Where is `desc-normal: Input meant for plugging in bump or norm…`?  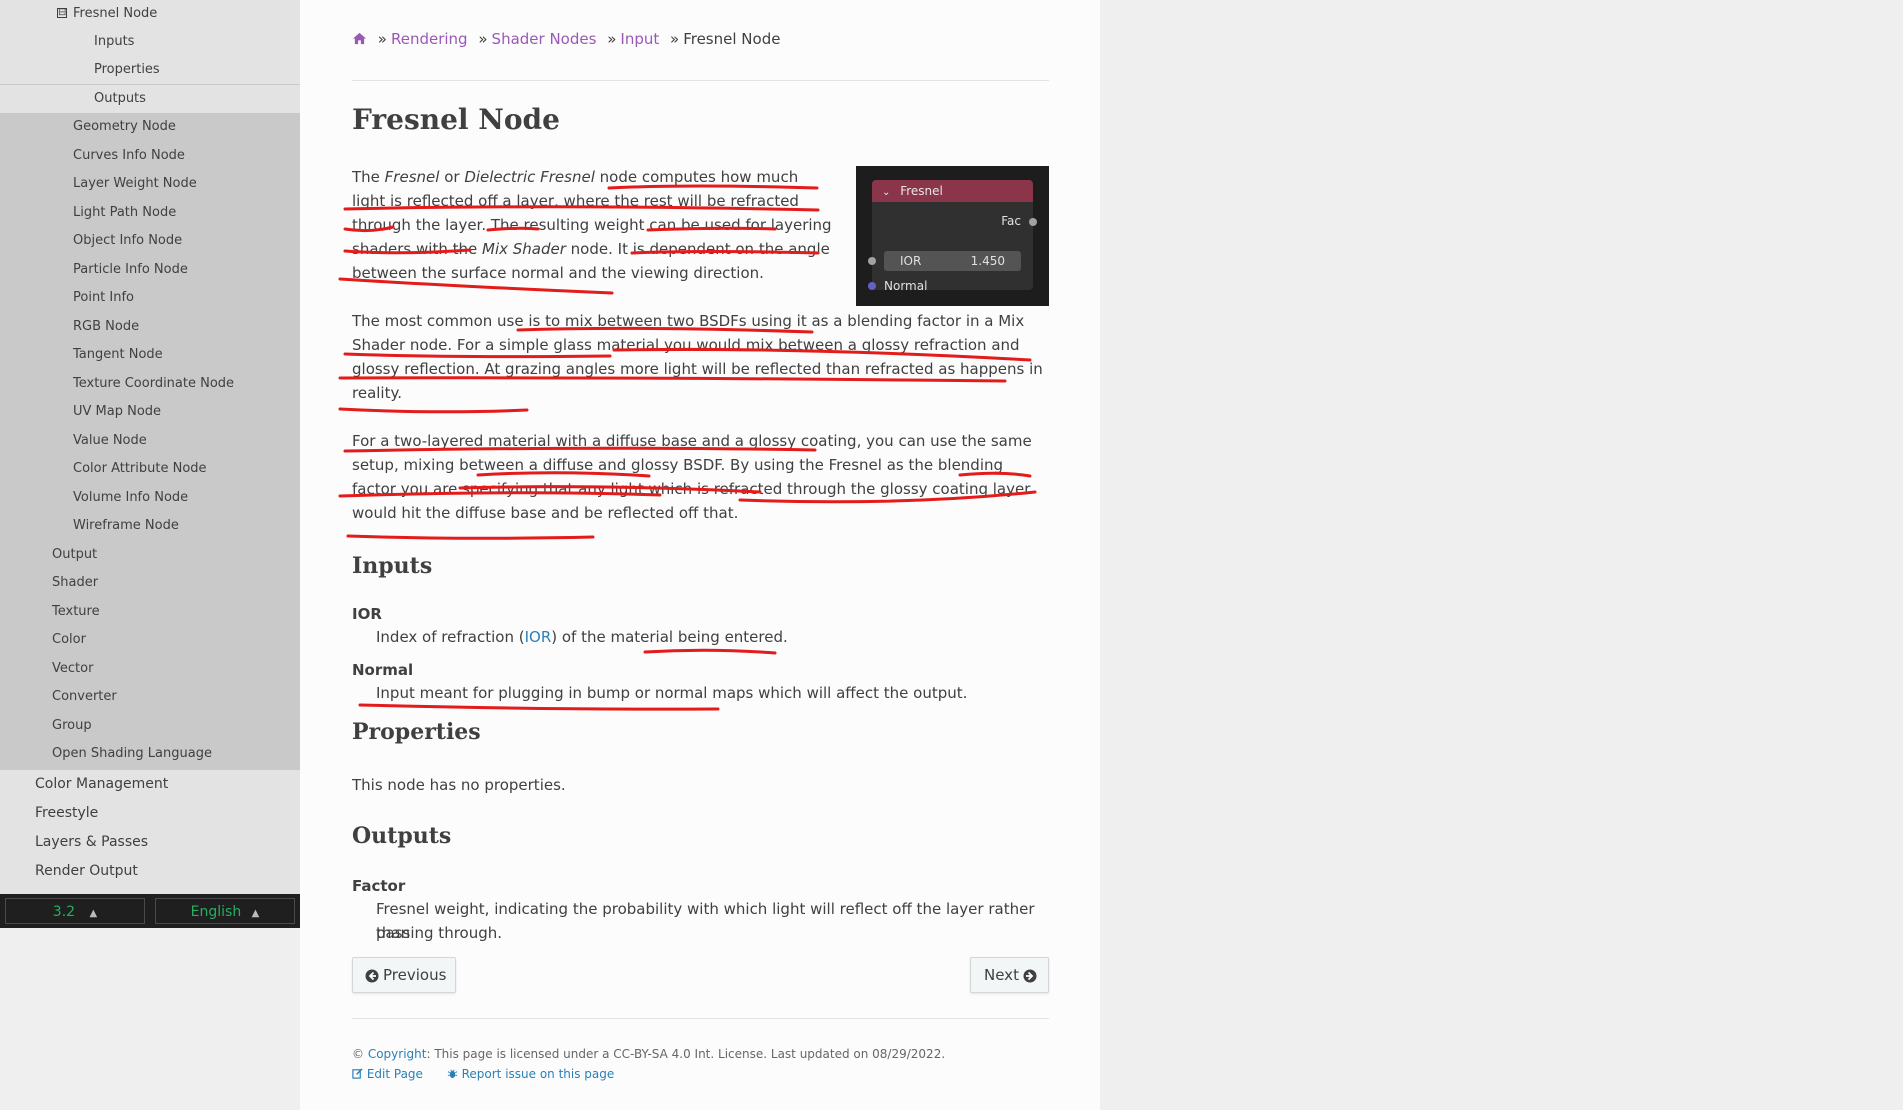 desc-normal: Input meant for plugging in bump or norm… is located at coordinates (672, 693).